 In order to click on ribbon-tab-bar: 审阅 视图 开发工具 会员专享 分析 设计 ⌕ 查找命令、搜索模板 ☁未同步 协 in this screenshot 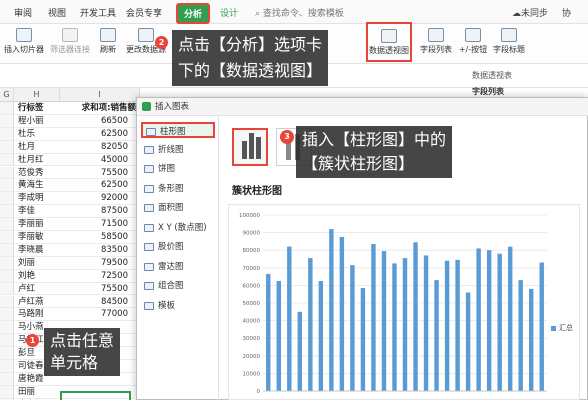, I will do `click(294, 12)`.